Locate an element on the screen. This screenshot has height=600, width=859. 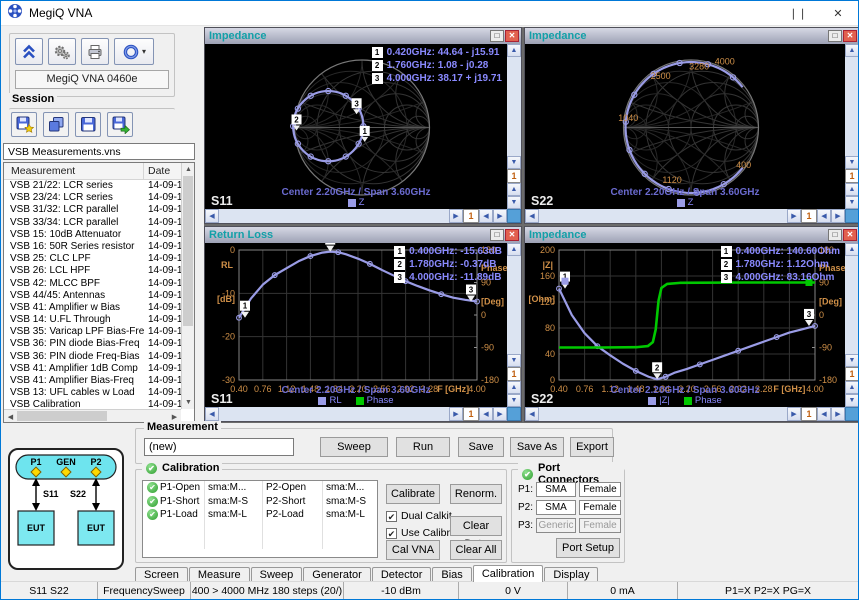
run-button: Run is located at coordinates (423, 447).